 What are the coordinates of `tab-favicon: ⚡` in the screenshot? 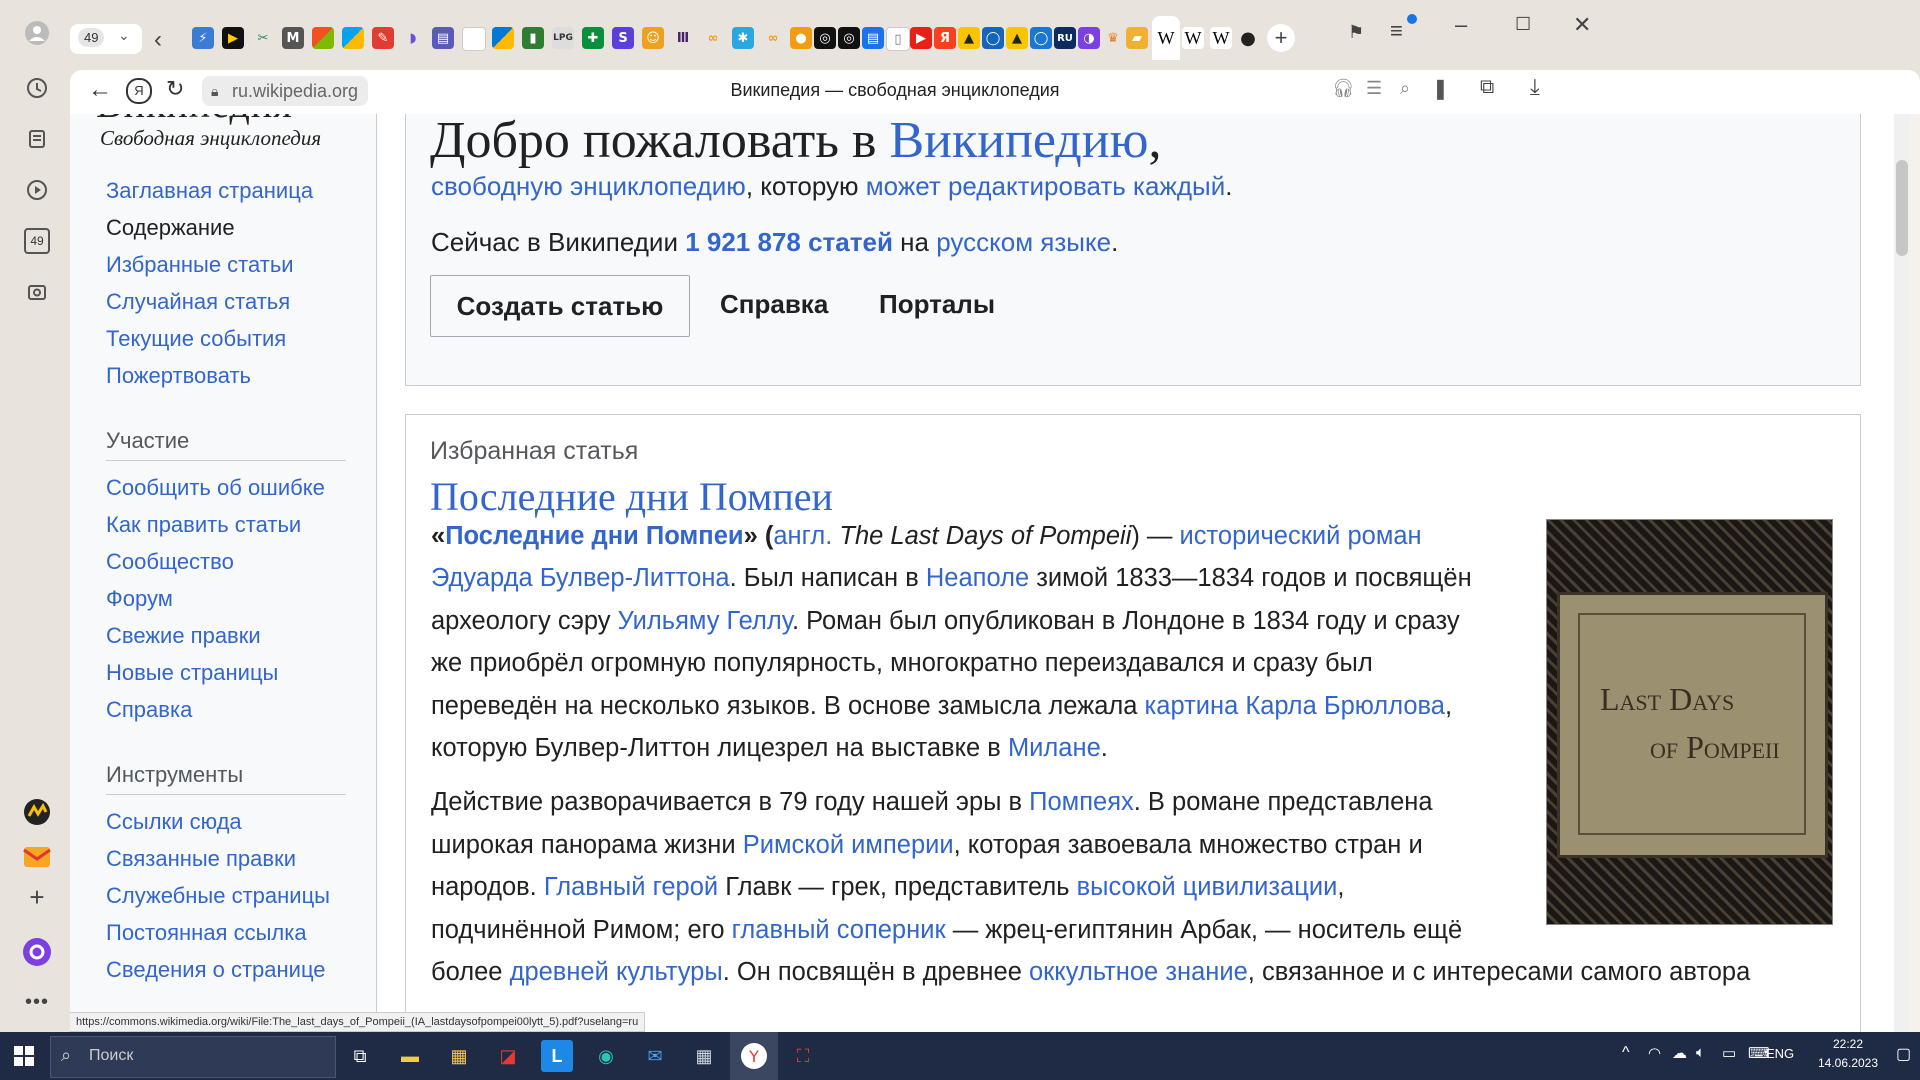 It's located at (203, 38).